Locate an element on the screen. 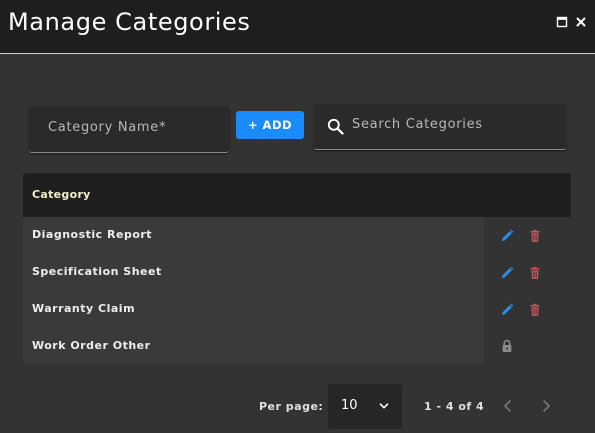 The image size is (595, 433). search-icon is located at coordinates (335, 126).